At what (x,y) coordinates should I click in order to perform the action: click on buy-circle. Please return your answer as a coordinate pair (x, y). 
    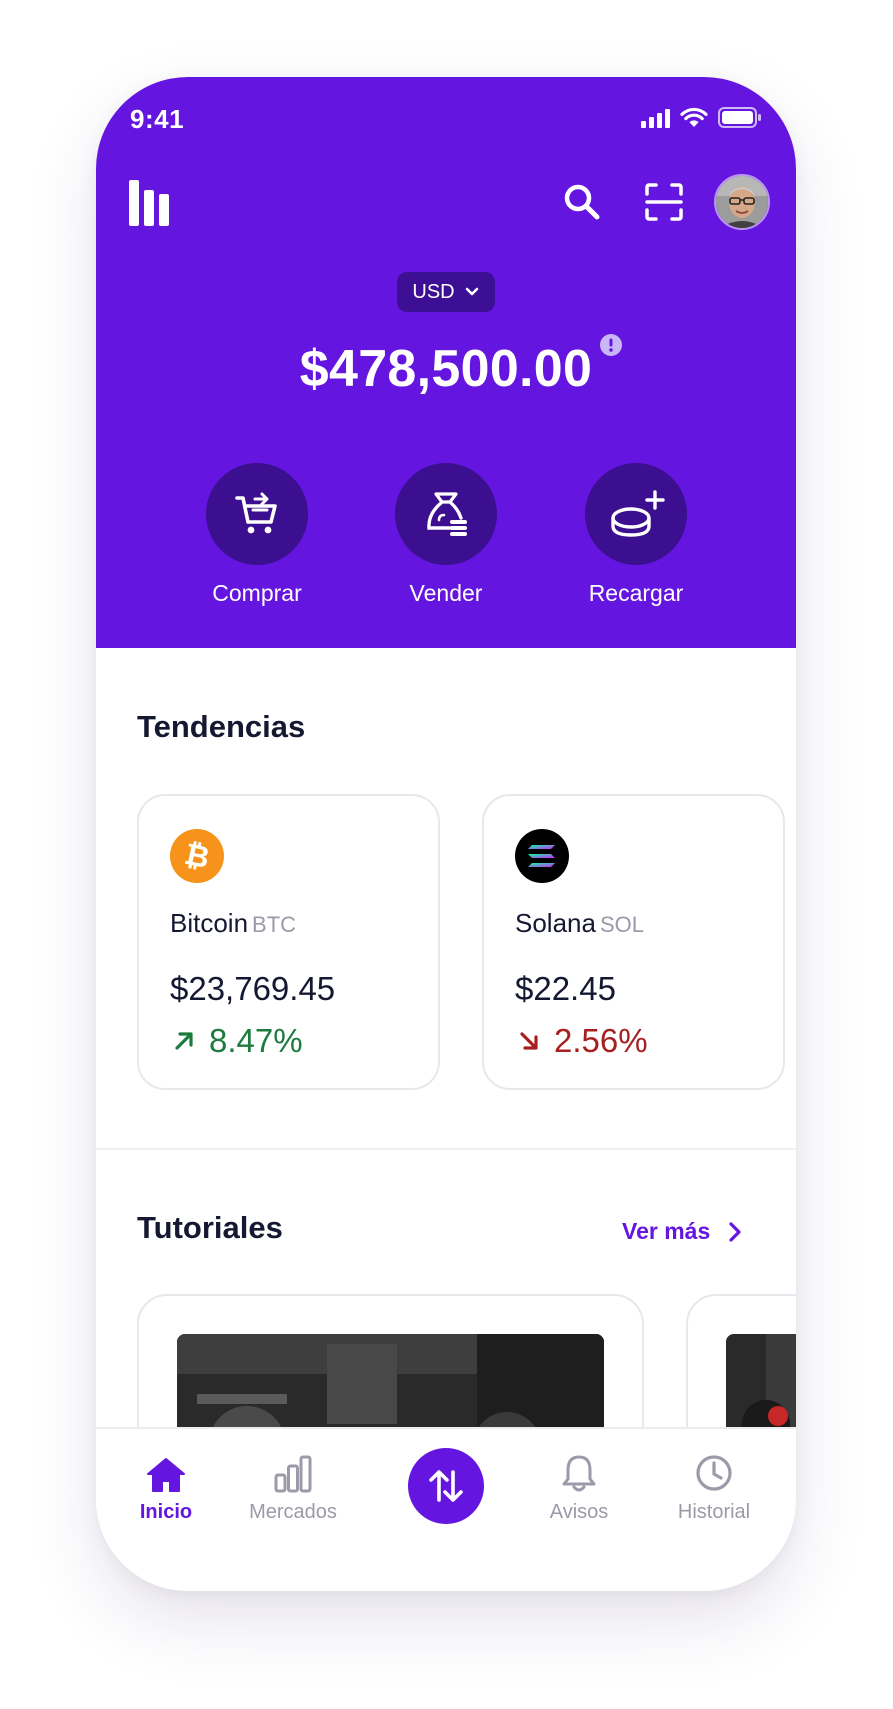
    Looking at the image, I should click on (257, 514).